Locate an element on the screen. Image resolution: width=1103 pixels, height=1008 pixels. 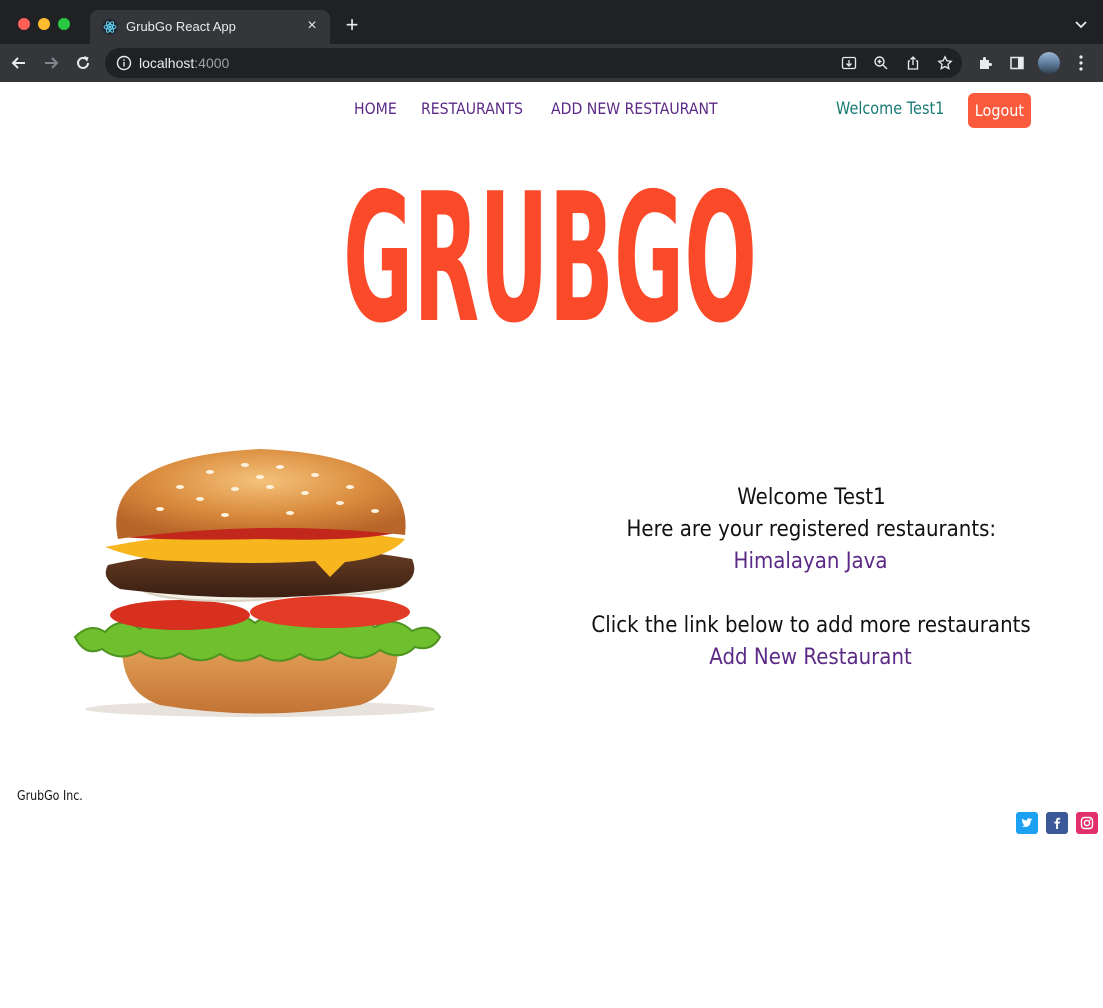
chevron-down-icon is located at coordinates (1081, 24).